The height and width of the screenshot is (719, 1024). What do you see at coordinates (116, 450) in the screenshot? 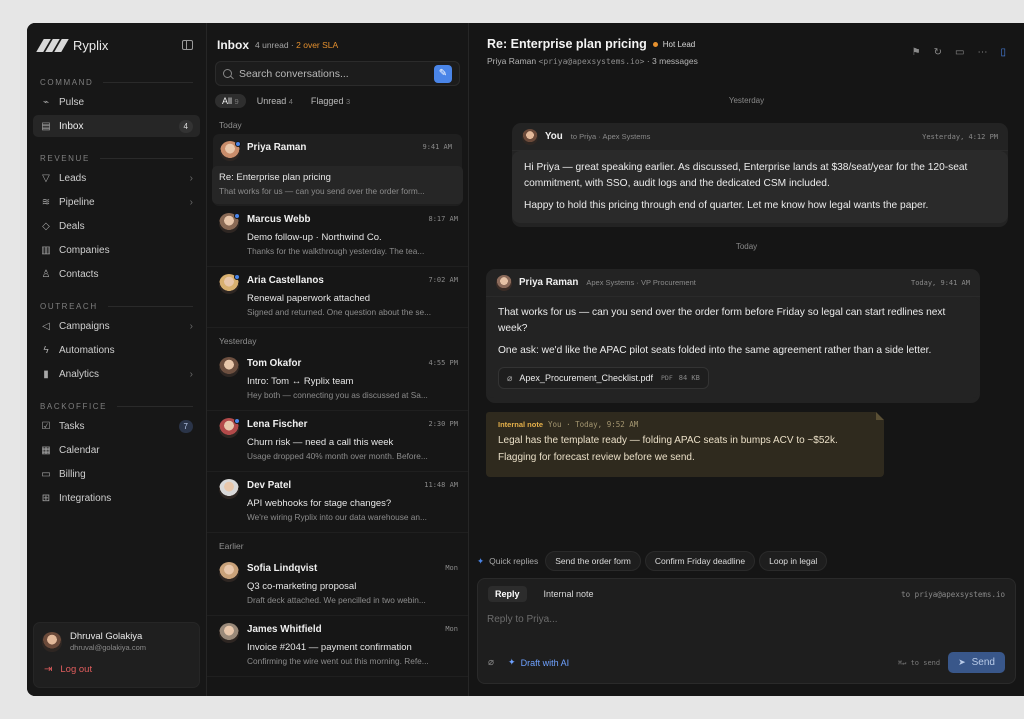
I see `sidebar-item-calendar: ▦ Calendar` at bounding box center [116, 450].